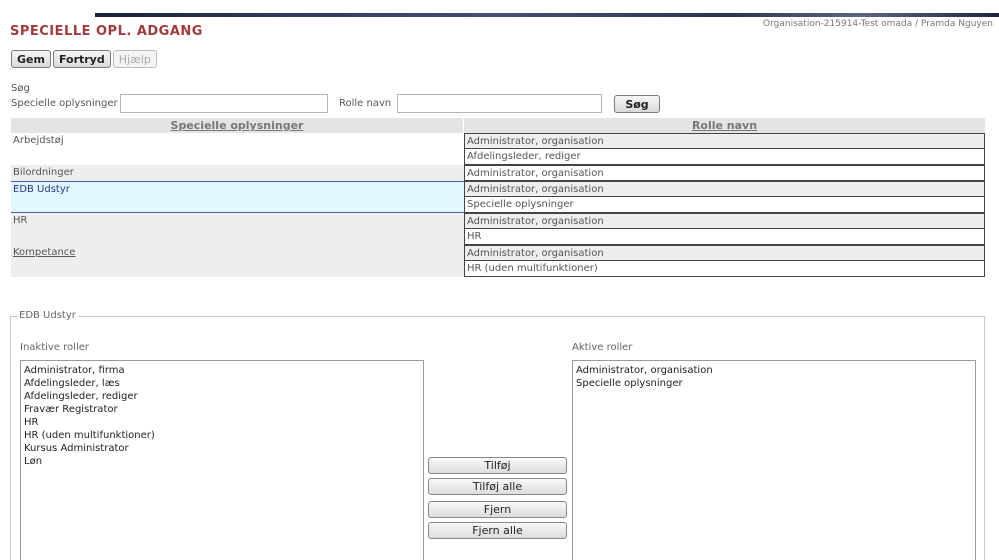 This screenshot has width=999, height=560. Describe the element at coordinates (237, 173) in the screenshot. I see `row-name: Bilordninger` at that location.